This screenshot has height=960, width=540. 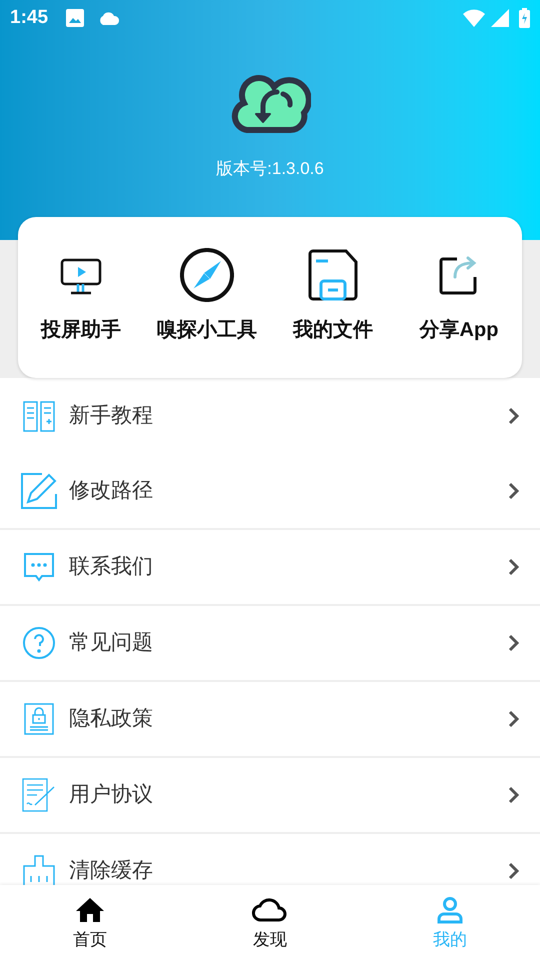 What do you see at coordinates (270, 720) in the screenshot?
I see `menu-item: 隐私政策` at bounding box center [270, 720].